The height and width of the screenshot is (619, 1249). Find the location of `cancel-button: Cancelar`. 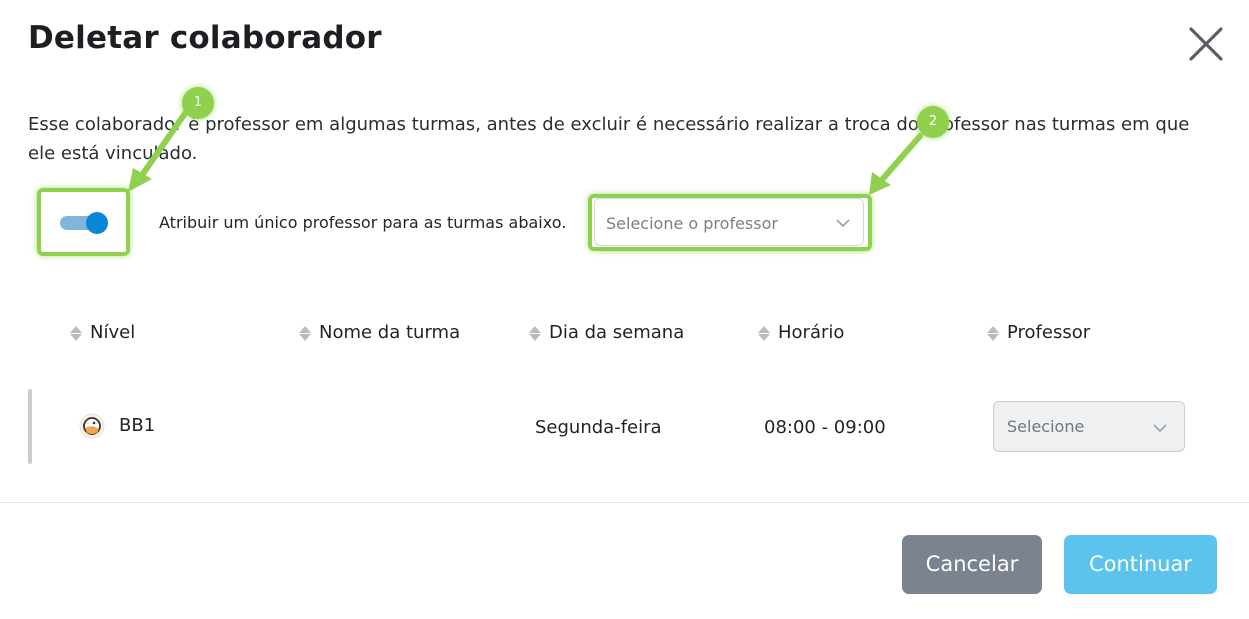

cancel-button: Cancelar is located at coordinates (972, 564).